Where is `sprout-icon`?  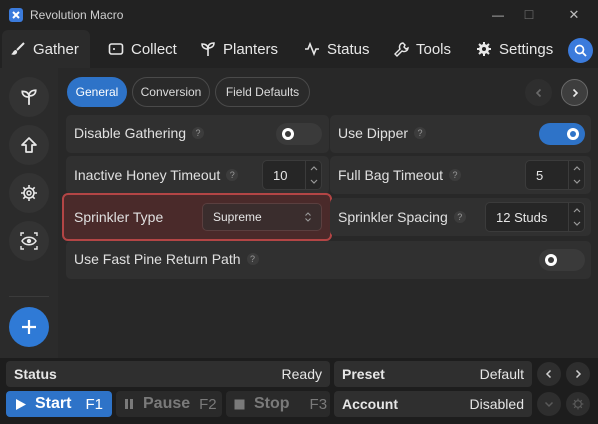
sprout-icon is located at coordinates (208, 49).